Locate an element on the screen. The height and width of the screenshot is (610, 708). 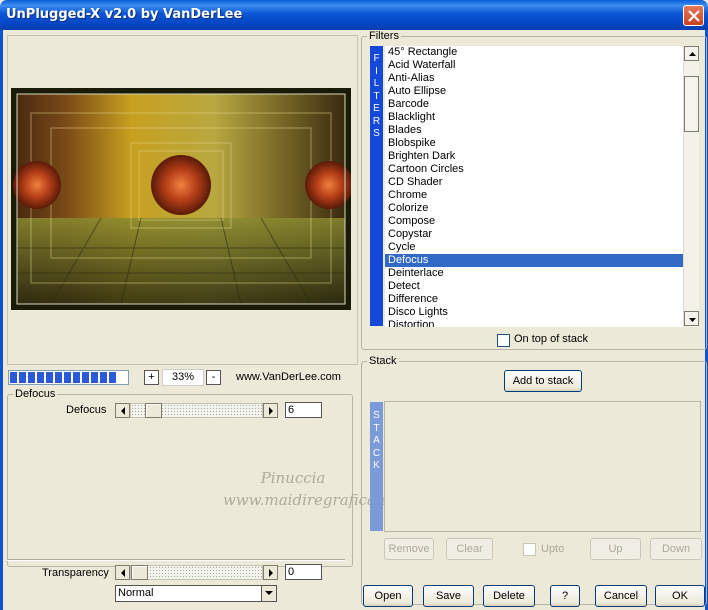
band-letter: L is located at coordinates (376, 83).